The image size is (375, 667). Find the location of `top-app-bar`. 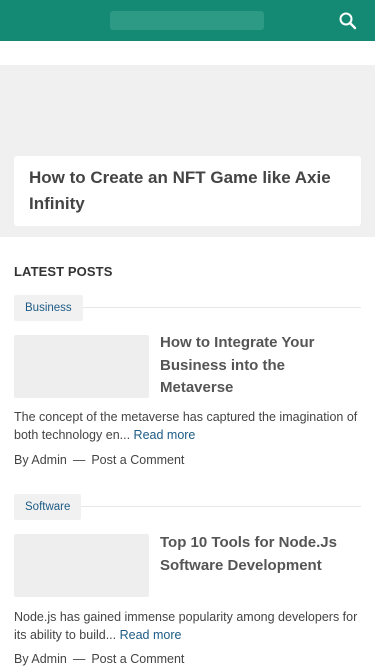

top-app-bar is located at coordinates (187, 20).